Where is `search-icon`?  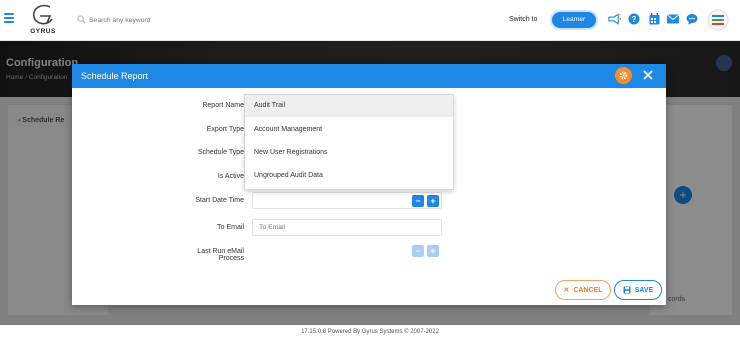
search-icon is located at coordinates (81, 19).